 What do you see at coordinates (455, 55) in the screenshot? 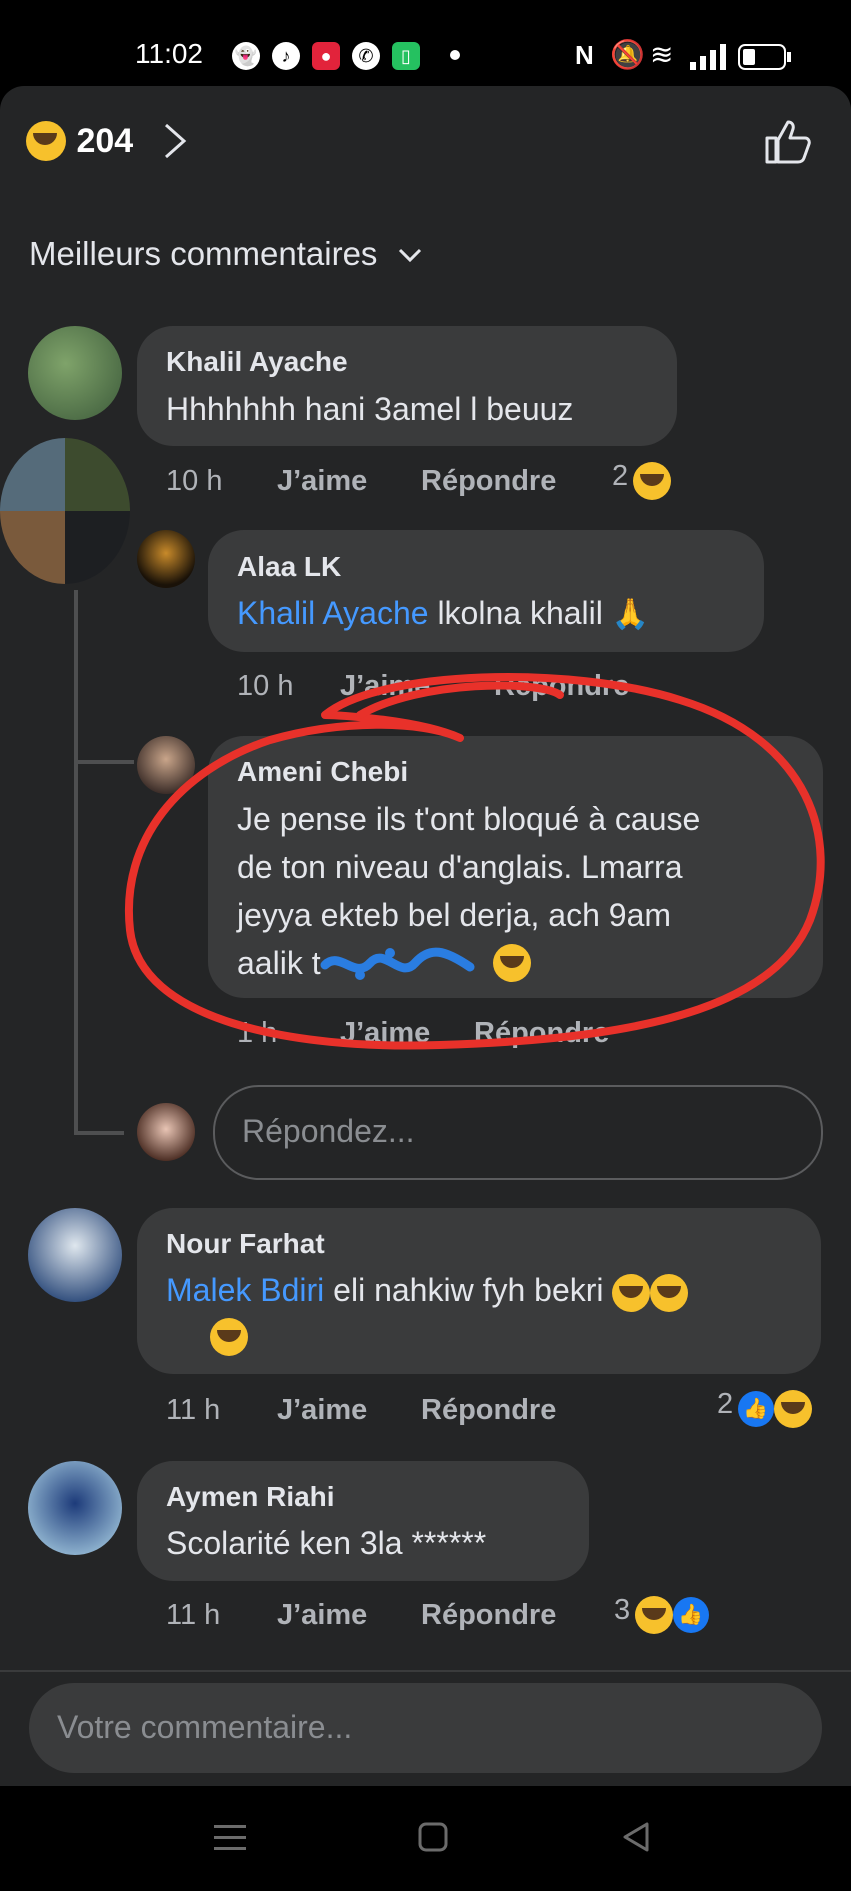
I see `notification-dot-icon` at bounding box center [455, 55].